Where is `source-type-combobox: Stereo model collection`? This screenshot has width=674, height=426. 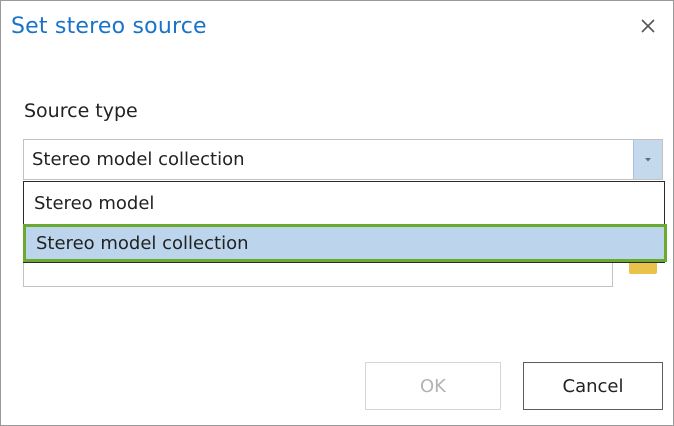
source-type-combobox: Stereo model collection is located at coordinates (343, 159).